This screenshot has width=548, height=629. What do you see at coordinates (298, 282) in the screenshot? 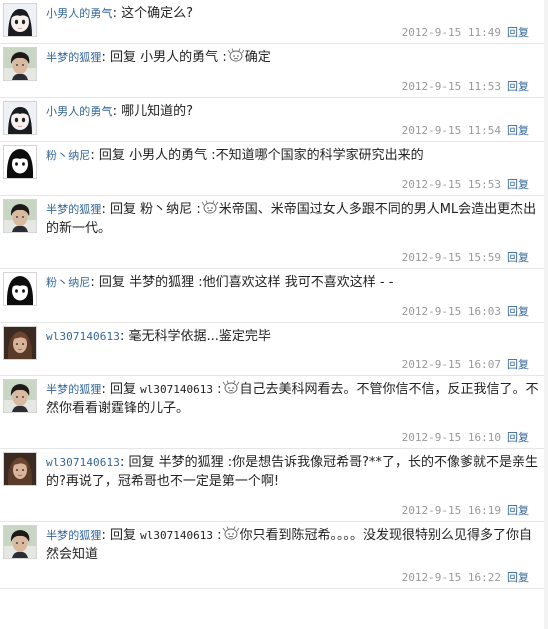
I see `comment-text: 他们喜欢这样 我可不喜欢这样 - -` at bounding box center [298, 282].